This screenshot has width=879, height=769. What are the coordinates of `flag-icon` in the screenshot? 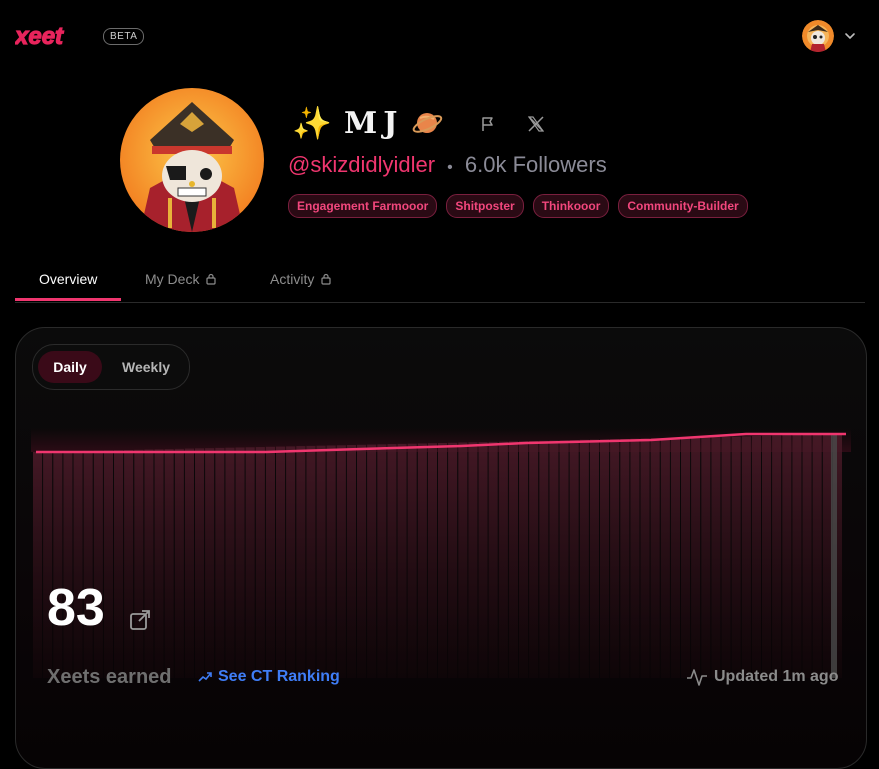 It's located at (488, 124).